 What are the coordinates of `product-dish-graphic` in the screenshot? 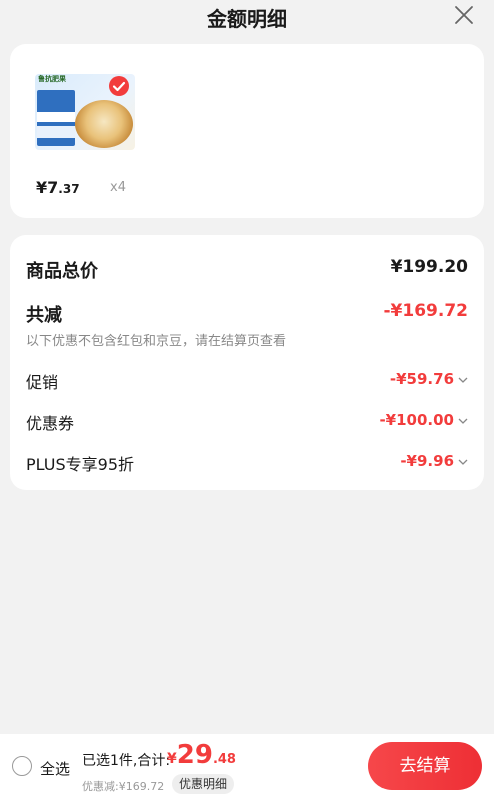 It's located at (104, 124).